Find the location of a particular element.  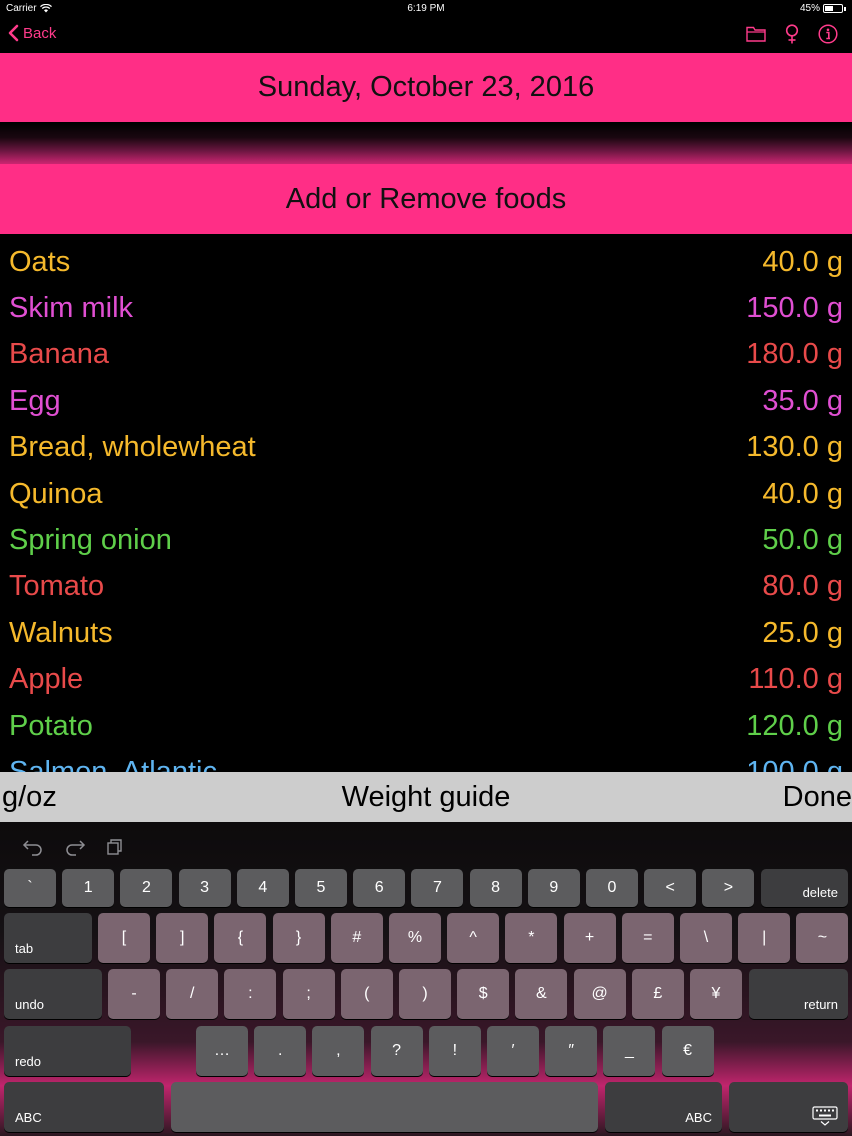

food-row: Spring onion 50.0 g is located at coordinates (426, 540).